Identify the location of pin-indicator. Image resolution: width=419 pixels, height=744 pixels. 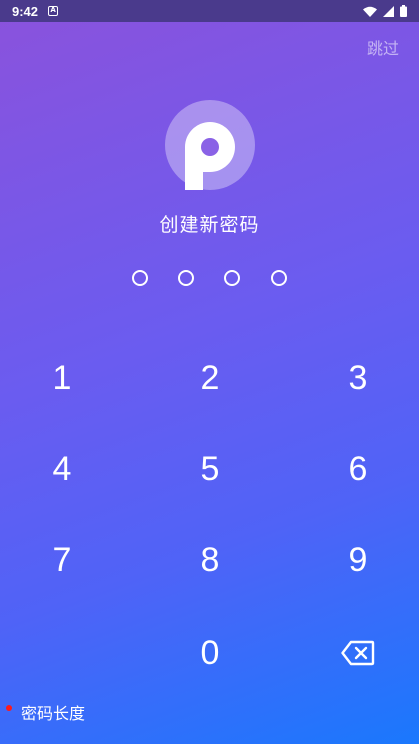
(210, 280).